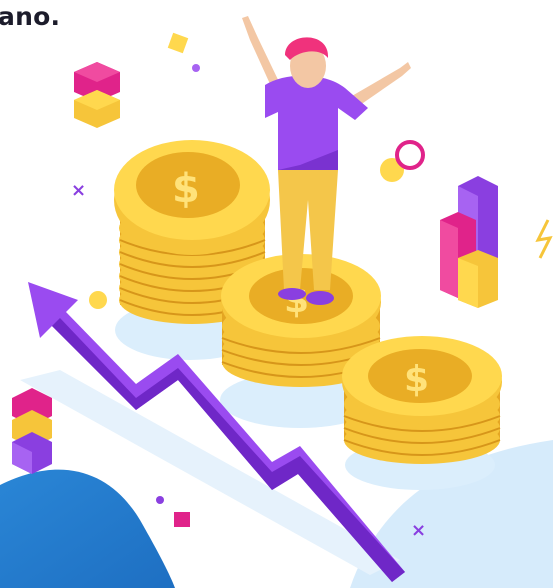  I want to click on ring-icon, so click(410, 155).